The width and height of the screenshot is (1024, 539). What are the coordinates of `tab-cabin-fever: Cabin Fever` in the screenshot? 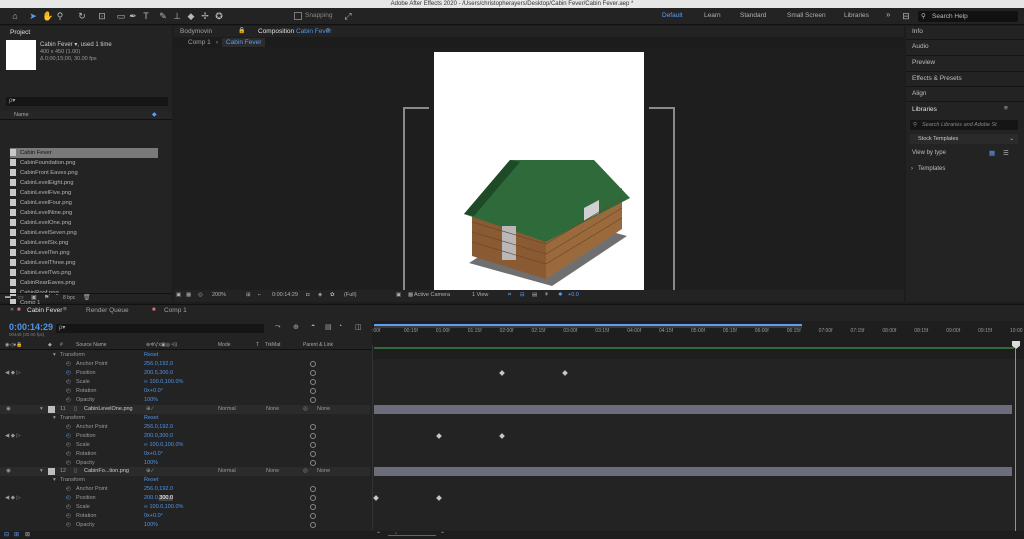 It's located at (44, 310).